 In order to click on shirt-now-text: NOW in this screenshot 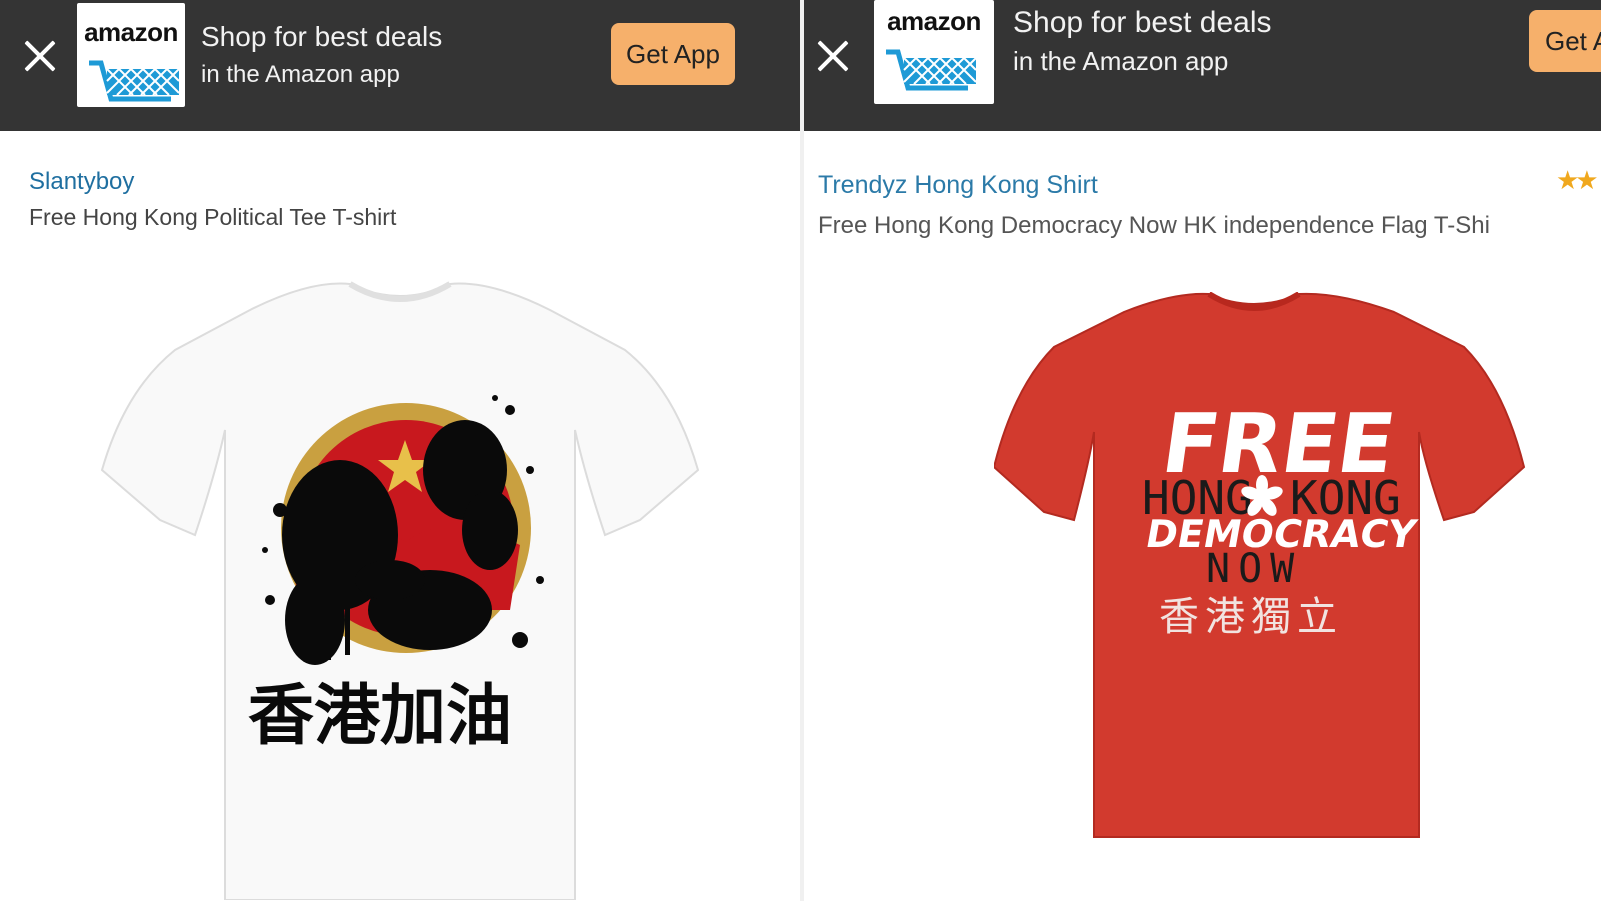, I will do `click(1254, 569)`.